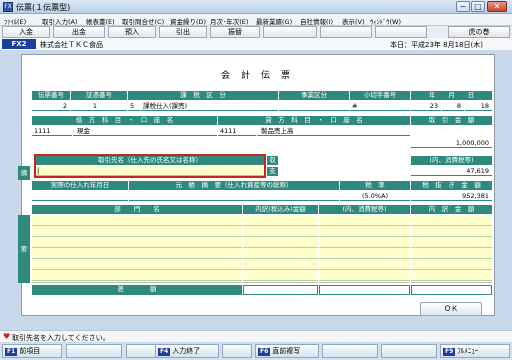  What do you see at coordinates (409, 351) in the screenshot?
I see `f8-button` at bounding box center [409, 351].